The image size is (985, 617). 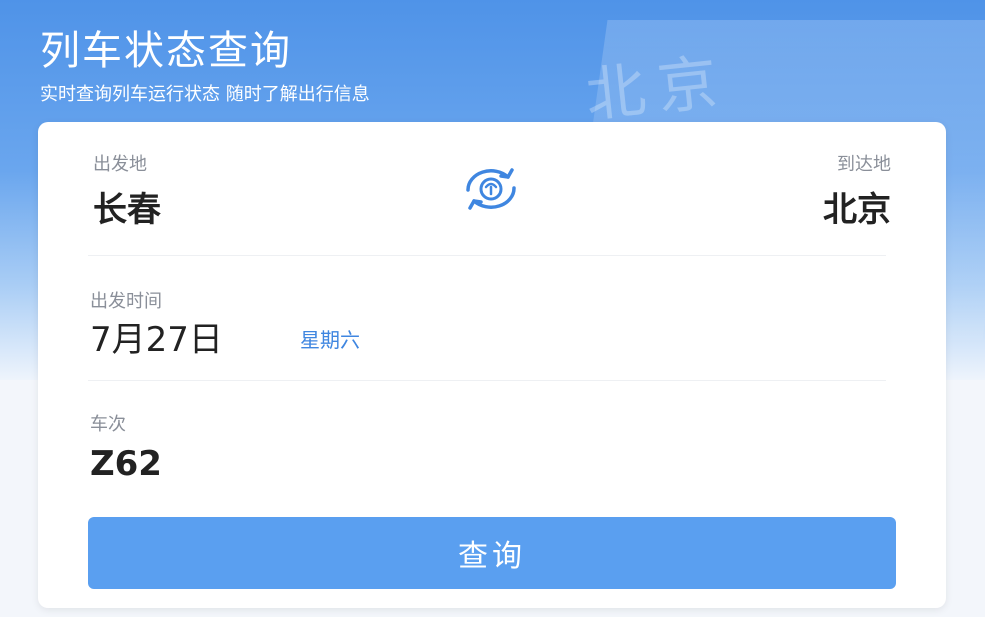 What do you see at coordinates (657, 89) in the screenshot?
I see `station-sign-text: 北京` at bounding box center [657, 89].